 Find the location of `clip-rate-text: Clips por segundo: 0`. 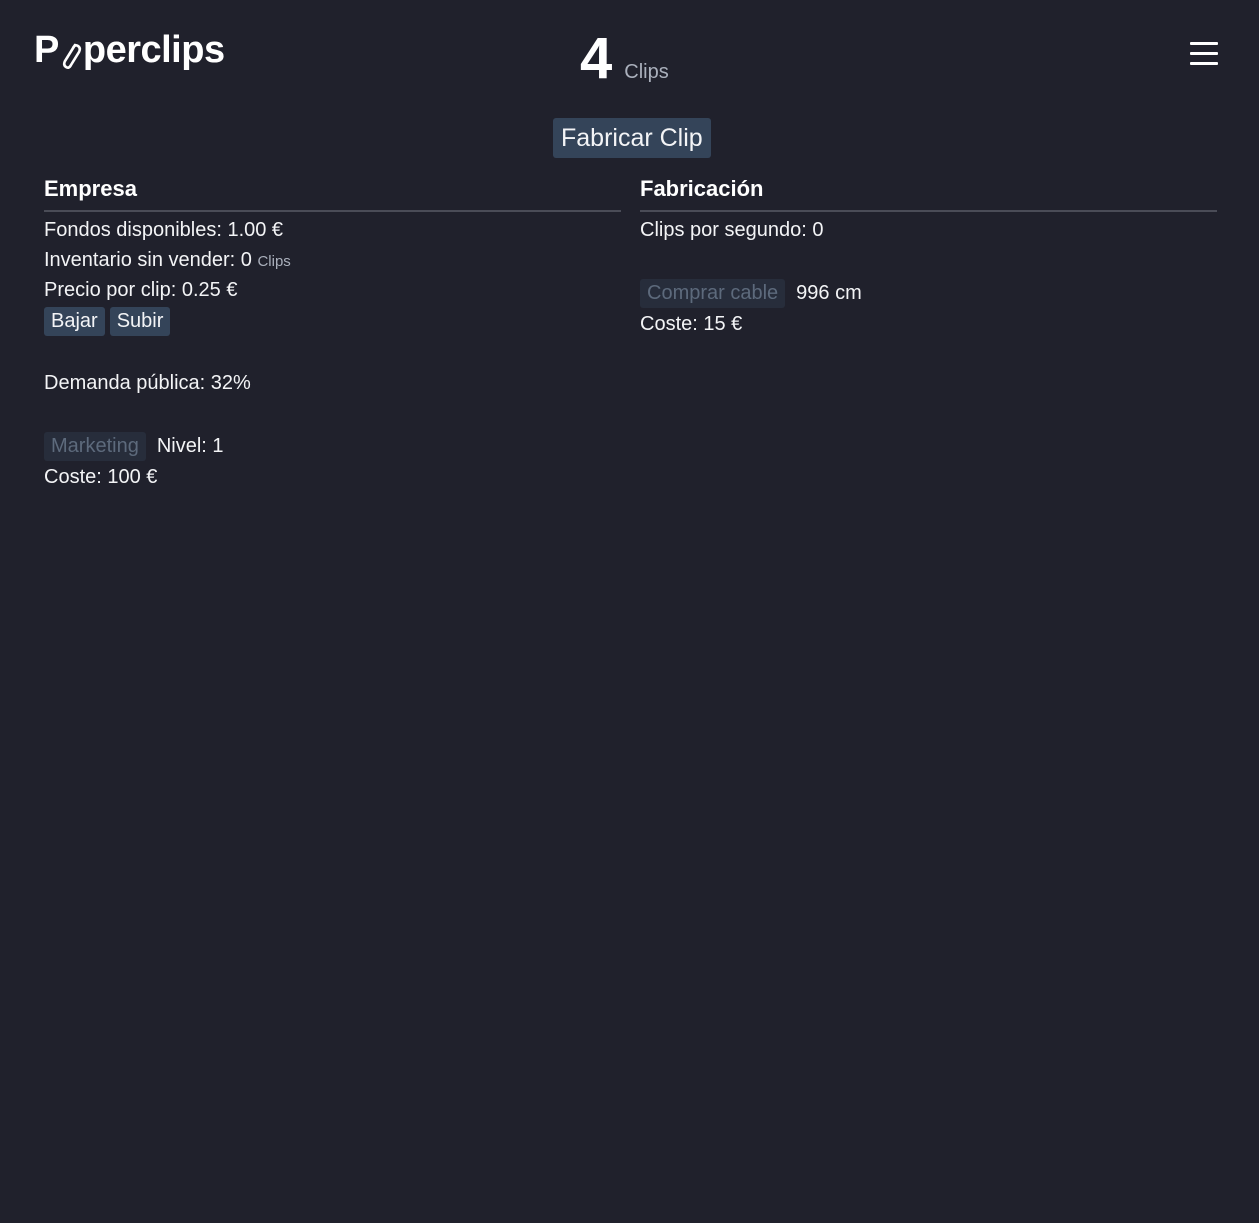

clip-rate-text: Clips por segundo: 0 is located at coordinates (732, 230).